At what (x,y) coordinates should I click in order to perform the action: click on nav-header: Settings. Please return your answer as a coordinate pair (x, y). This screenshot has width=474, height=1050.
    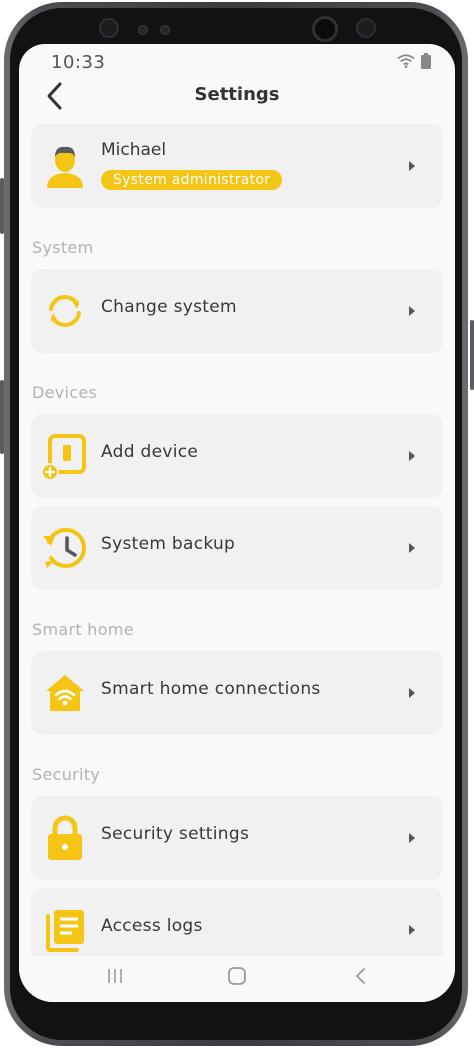
    Looking at the image, I should click on (237, 96).